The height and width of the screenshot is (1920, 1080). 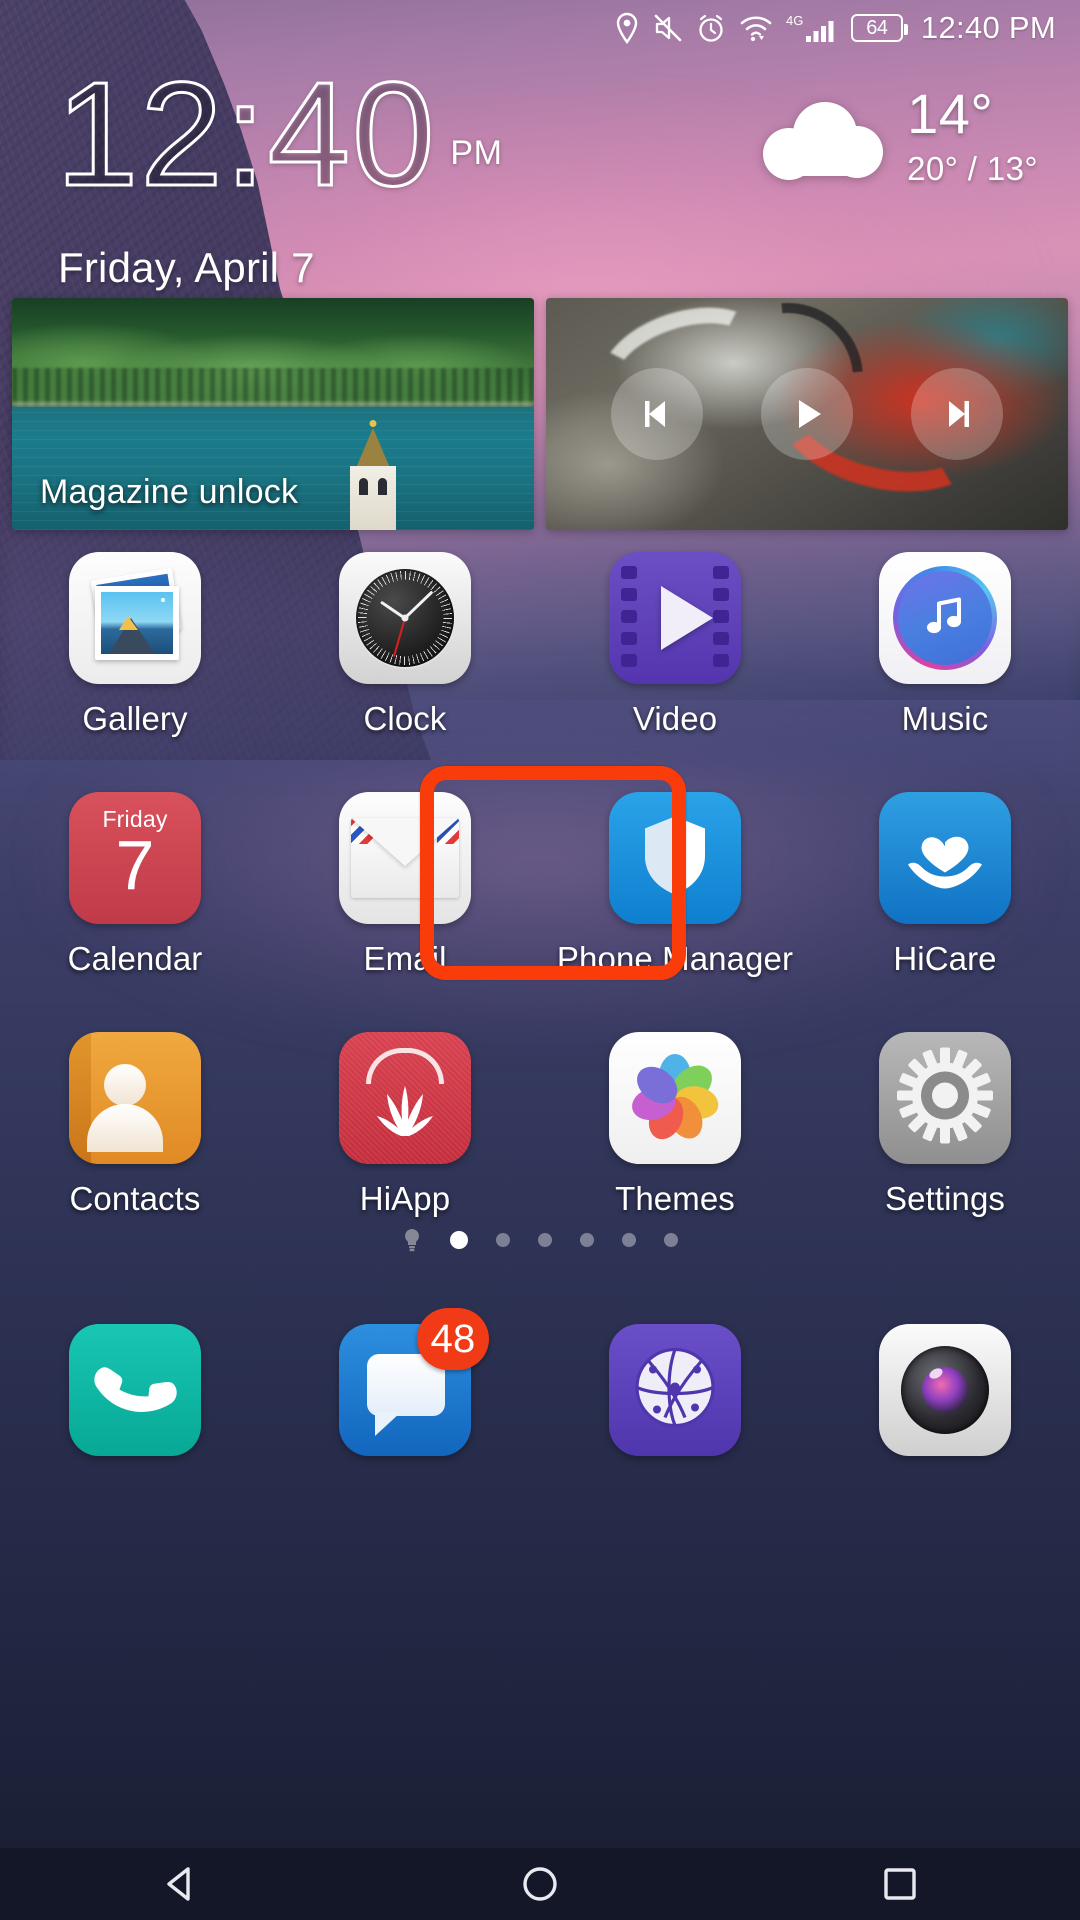 I want to click on status-bar-clock: 12:40 PM, so click(x=988, y=27).